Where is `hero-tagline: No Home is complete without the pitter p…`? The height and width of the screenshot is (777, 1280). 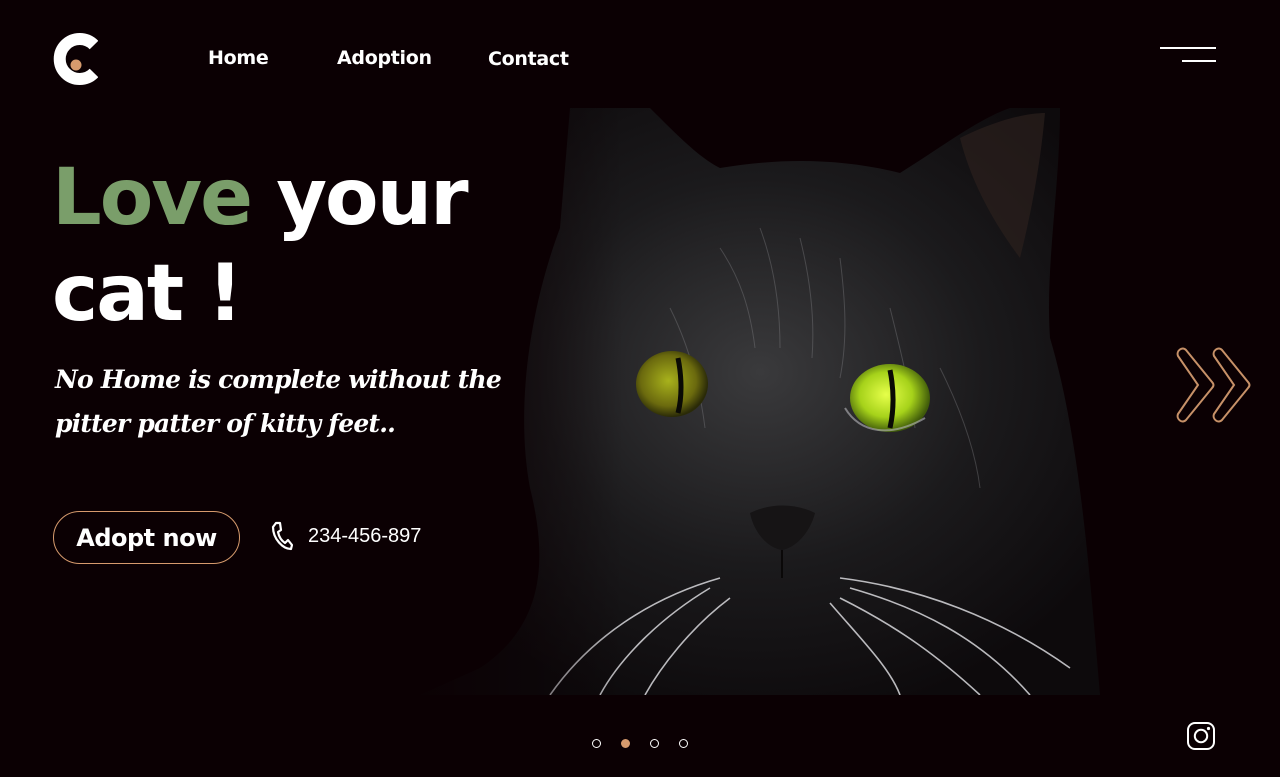 hero-tagline: No Home is complete without the pitter p… is located at coordinates (278, 401).